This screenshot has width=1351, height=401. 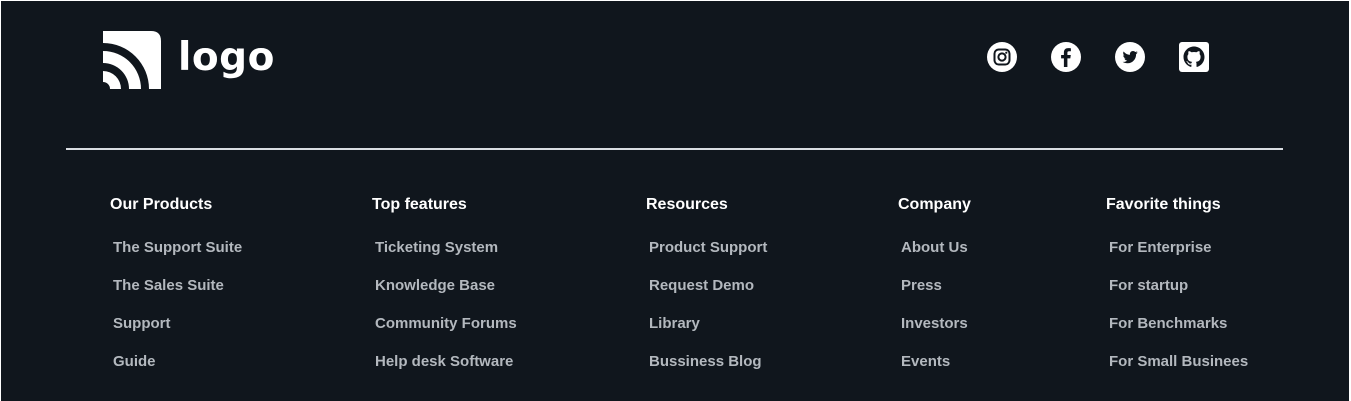 I want to click on logo-link: logo, so click(x=189, y=60).